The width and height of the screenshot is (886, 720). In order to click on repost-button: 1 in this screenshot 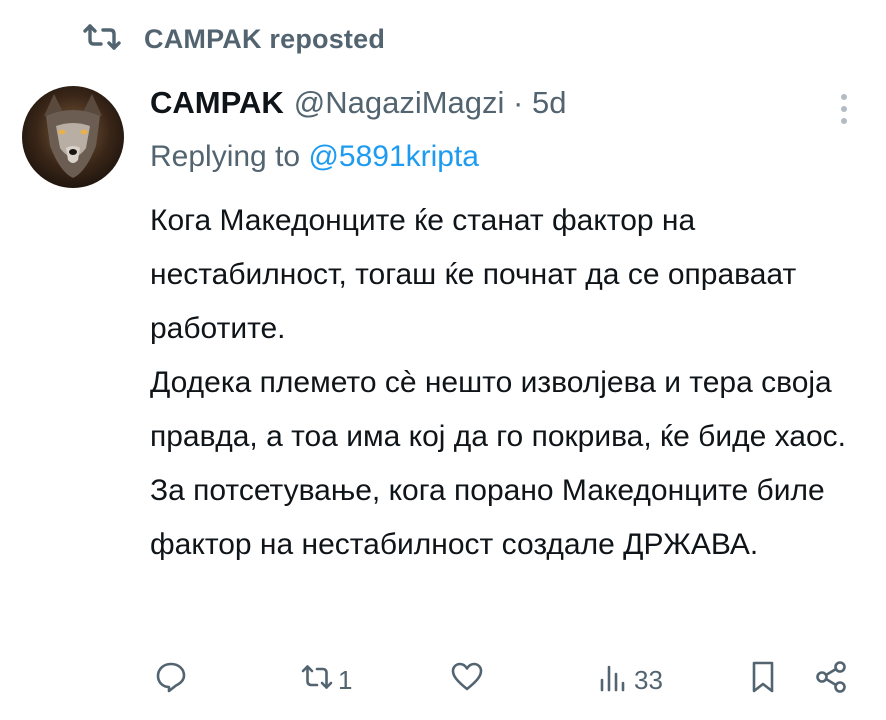, I will do `click(324, 680)`.